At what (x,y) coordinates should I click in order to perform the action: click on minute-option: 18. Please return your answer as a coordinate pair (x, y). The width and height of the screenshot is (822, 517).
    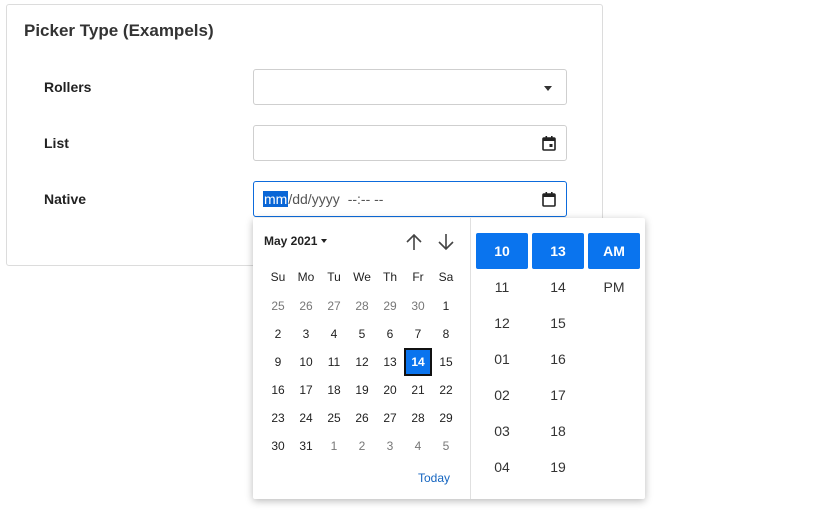
    Looking at the image, I should click on (558, 431).